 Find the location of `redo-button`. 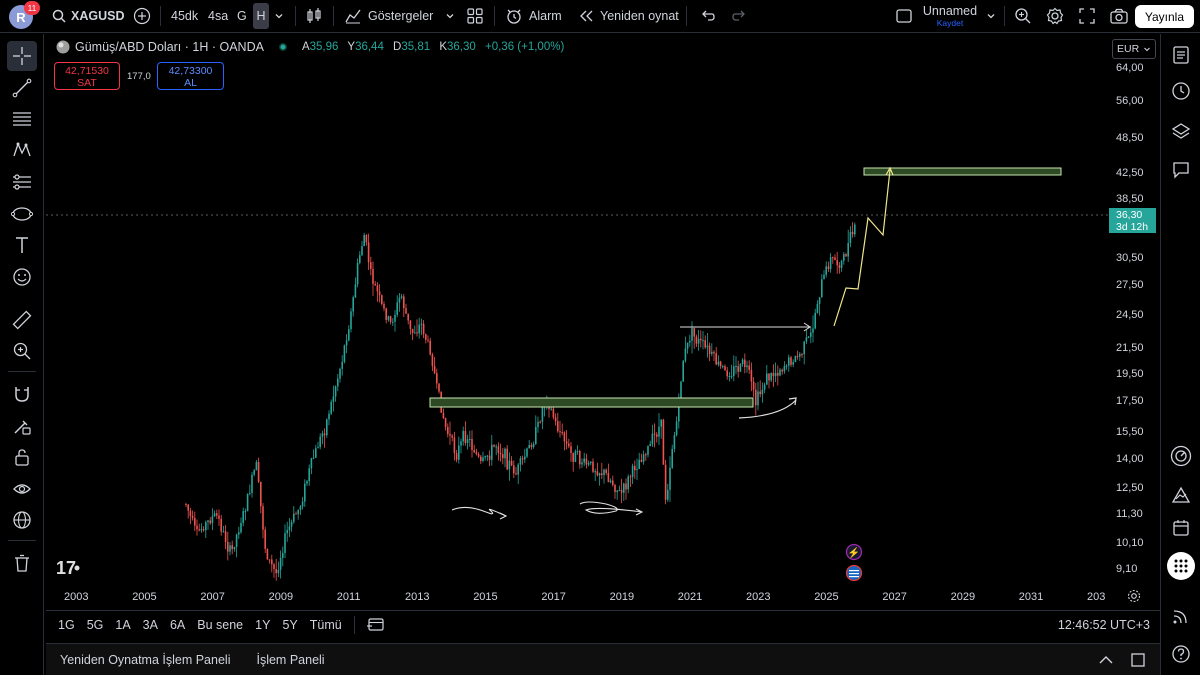

redo-button is located at coordinates (739, 16).